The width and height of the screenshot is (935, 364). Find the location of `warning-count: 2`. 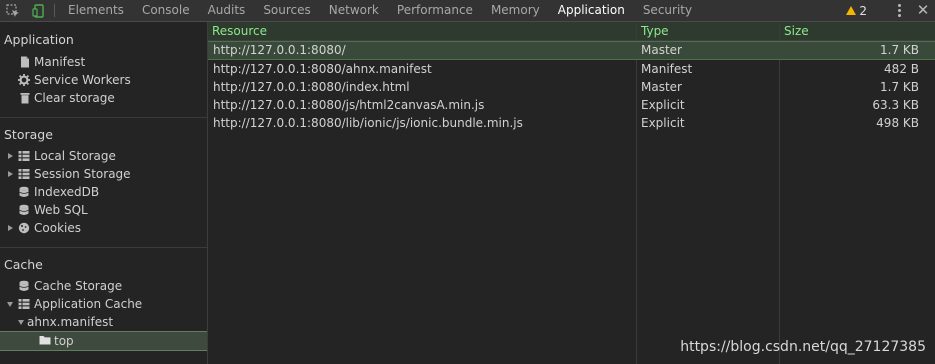

warning-count: 2 is located at coordinates (863, 10).